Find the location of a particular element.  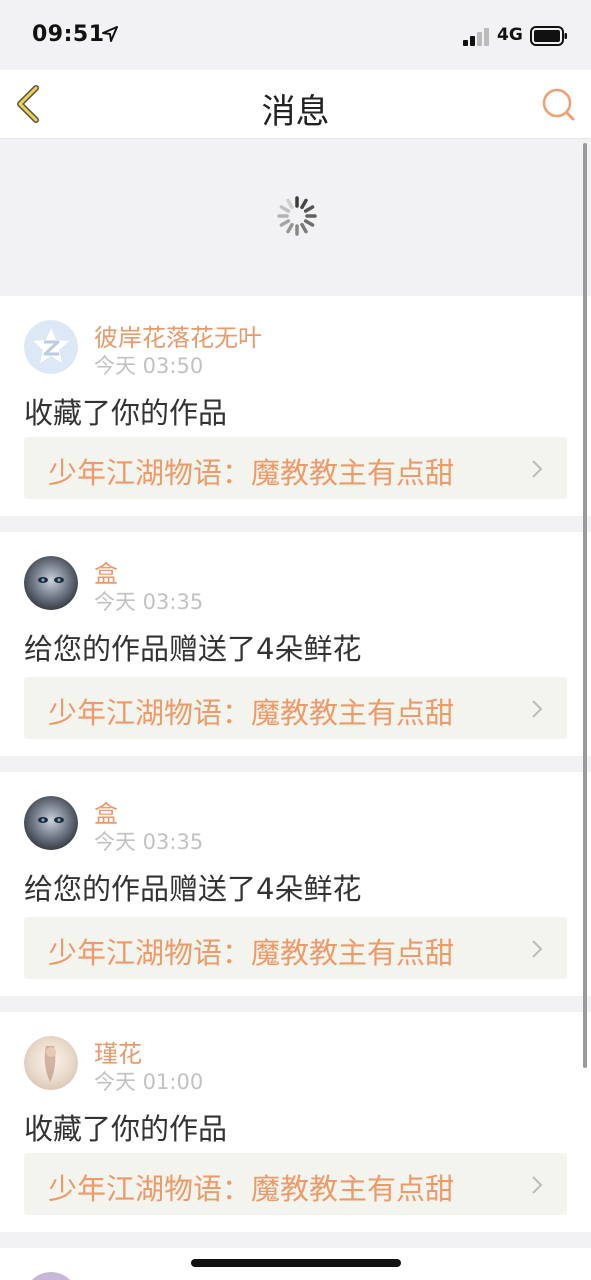

username: 瑾花 is located at coordinates (118, 1051).